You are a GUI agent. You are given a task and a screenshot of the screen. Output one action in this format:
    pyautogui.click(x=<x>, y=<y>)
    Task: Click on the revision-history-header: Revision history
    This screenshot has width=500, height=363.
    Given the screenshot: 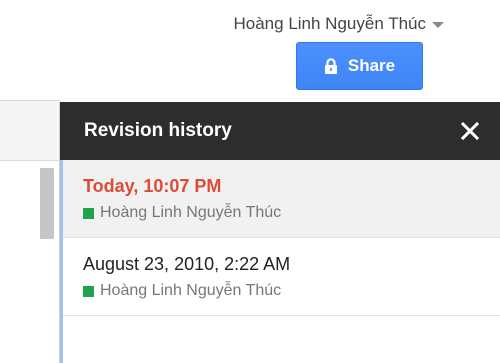 What is the action you would take?
    pyautogui.click(x=280, y=131)
    